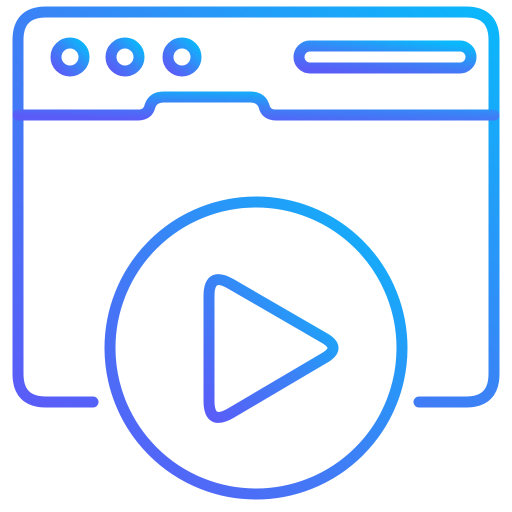 The width and height of the screenshot is (512, 512). What do you see at coordinates (385, 57) in the screenshot?
I see `address-bar-icon` at bounding box center [385, 57].